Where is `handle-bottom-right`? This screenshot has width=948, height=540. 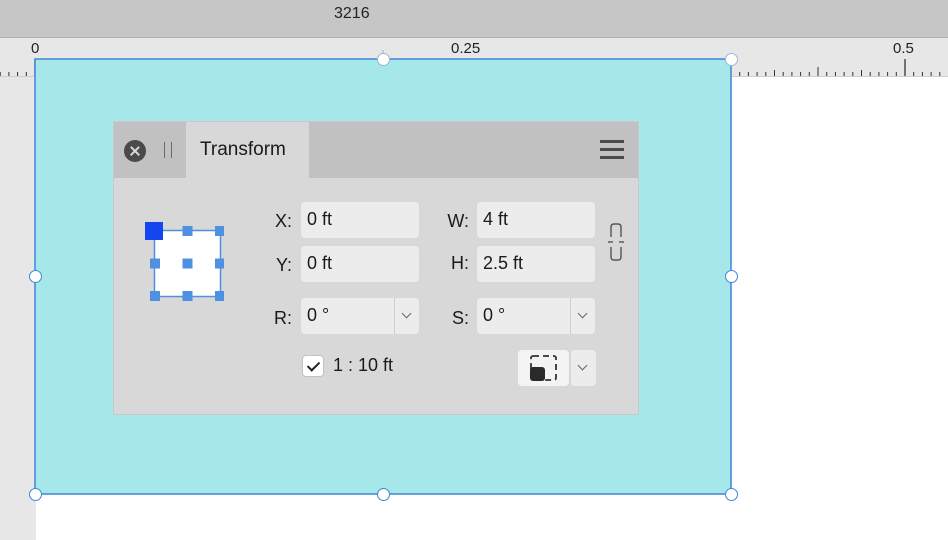 handle-bottom-right is located at coordinates (731, 494).